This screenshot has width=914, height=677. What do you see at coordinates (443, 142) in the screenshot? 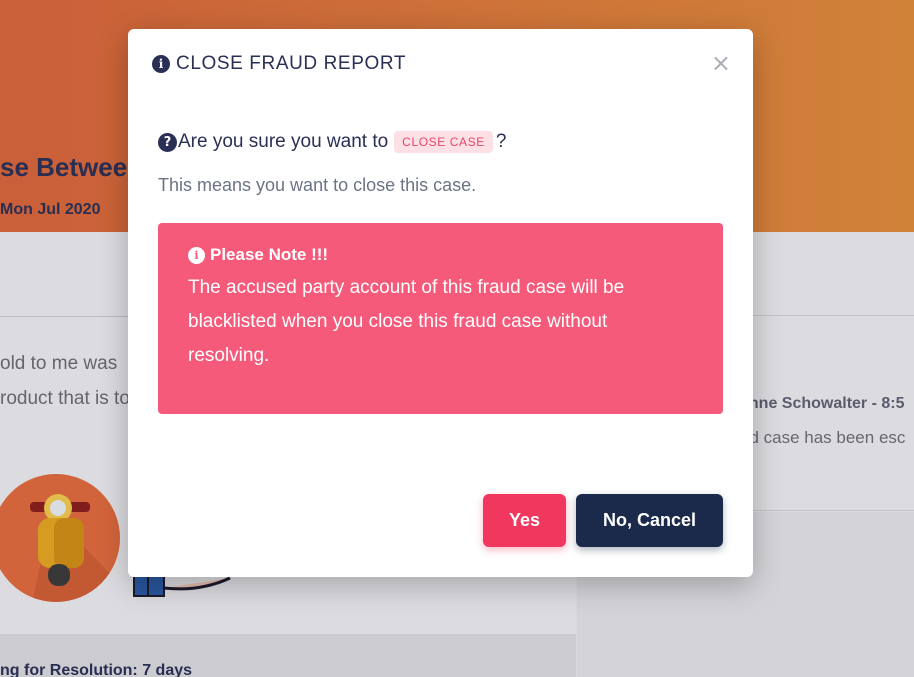
I see `close-case-tag: CLOSE CASE` at bounding box center [443, 142].